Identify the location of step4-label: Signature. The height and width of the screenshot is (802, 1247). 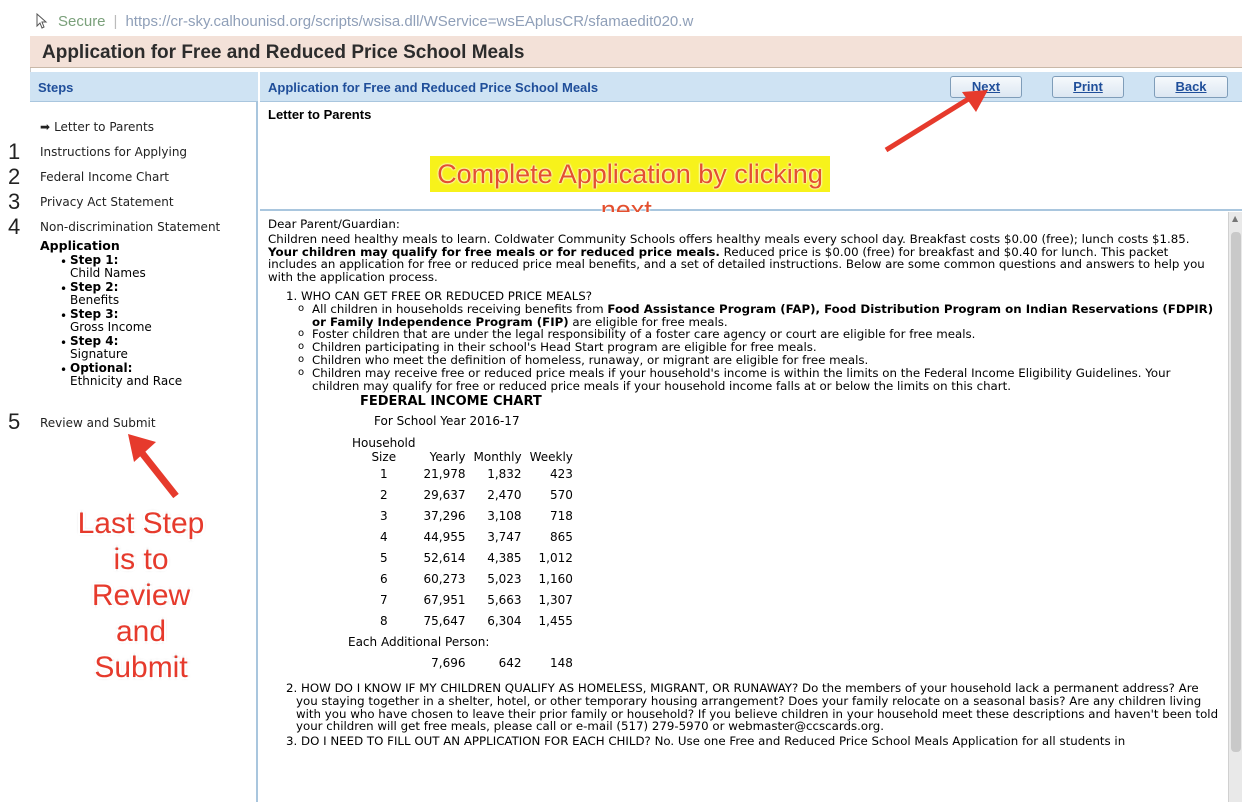
(99, 354).